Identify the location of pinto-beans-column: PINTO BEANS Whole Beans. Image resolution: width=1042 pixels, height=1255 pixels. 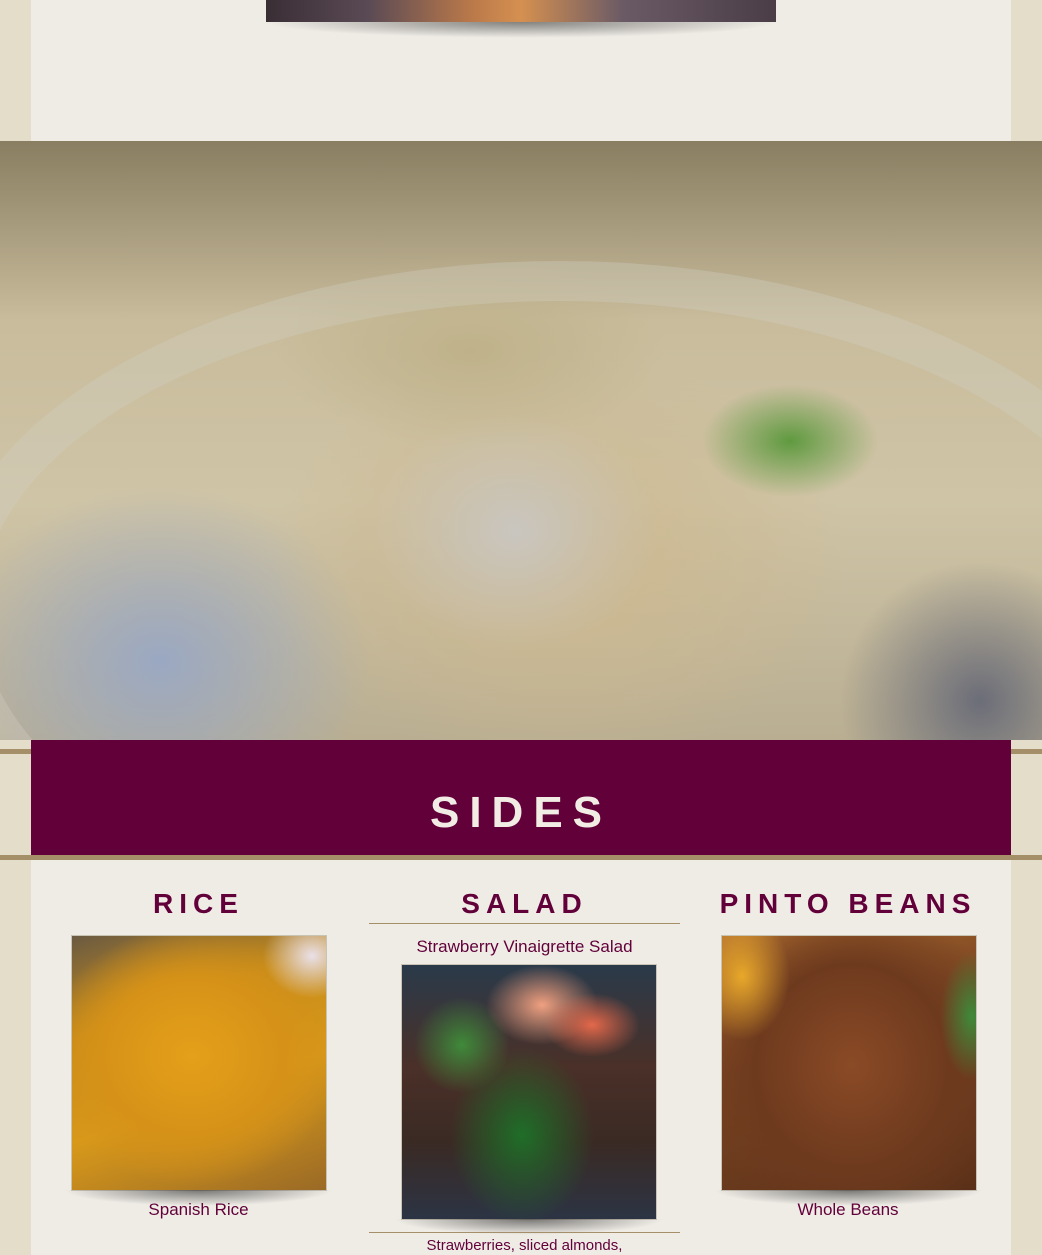
(848, 1057).